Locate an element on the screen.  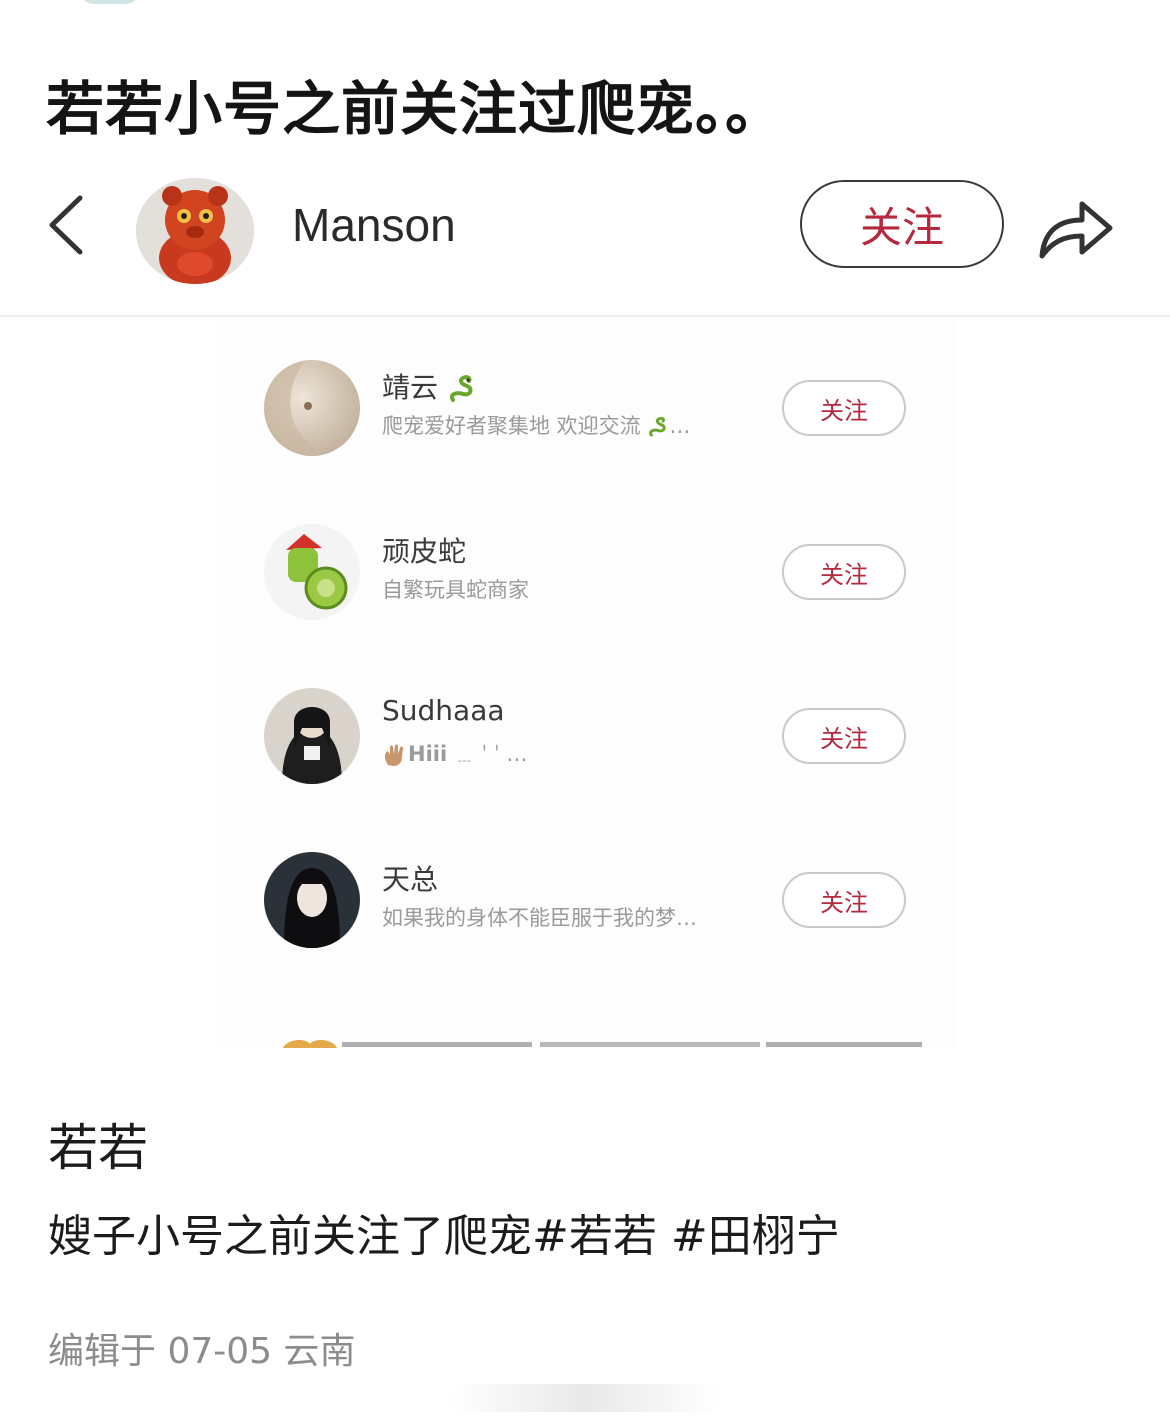
post-meta: 编辑于 07-05 云南 is located at coordinates (202, 1351).